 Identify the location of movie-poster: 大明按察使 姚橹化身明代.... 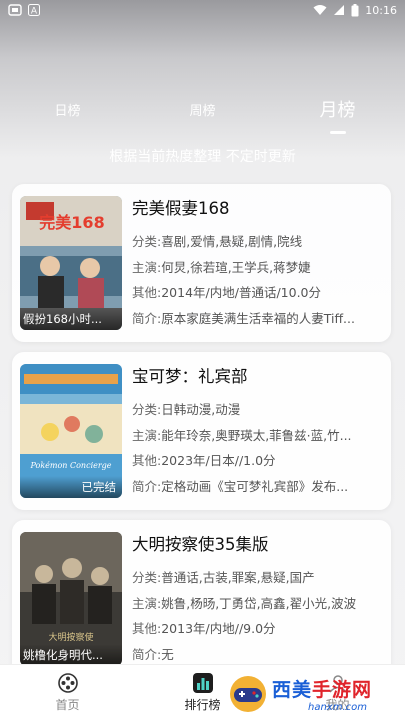
(71, 598).